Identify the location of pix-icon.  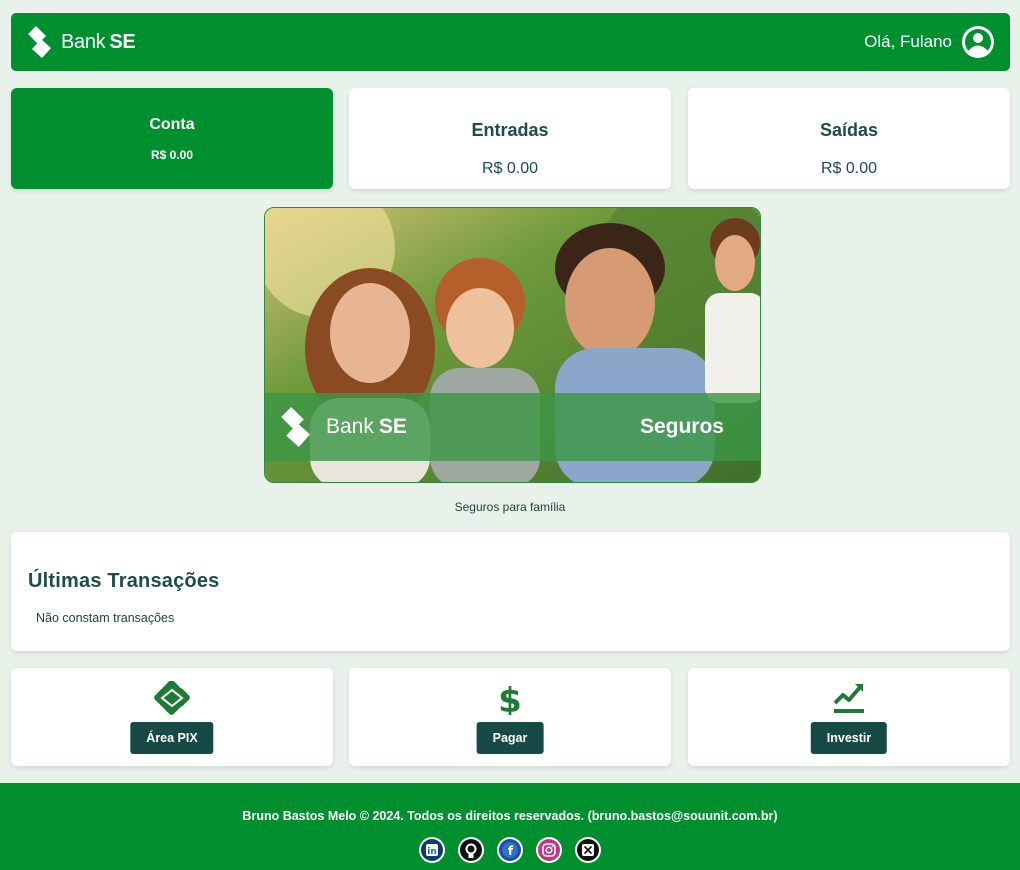
(172, 698).